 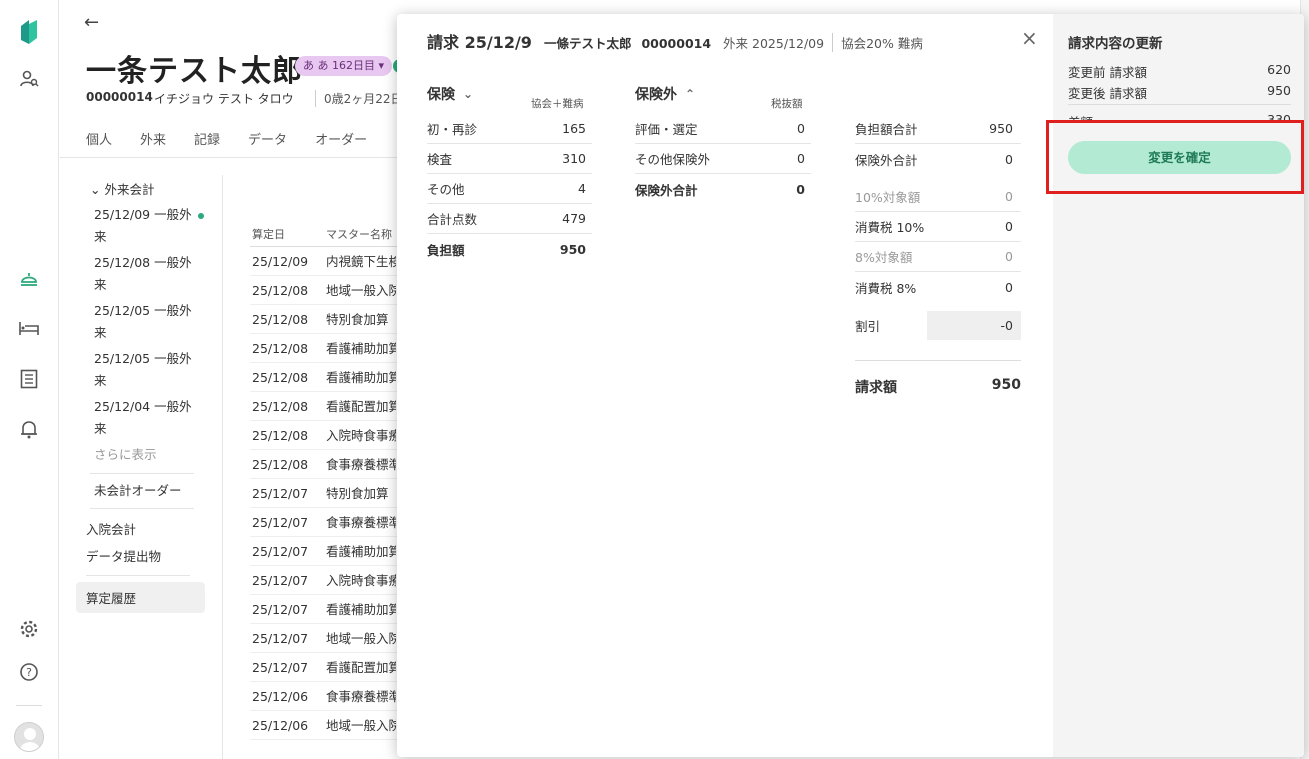 I want to click on show-more-link: さらに表示, so click(x=151, y=455).